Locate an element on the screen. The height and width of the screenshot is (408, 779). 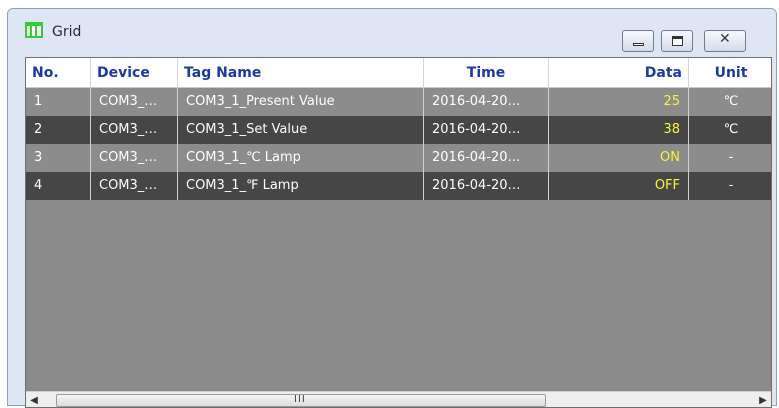
cell-no: 3 is located at coordinates (58, 158).